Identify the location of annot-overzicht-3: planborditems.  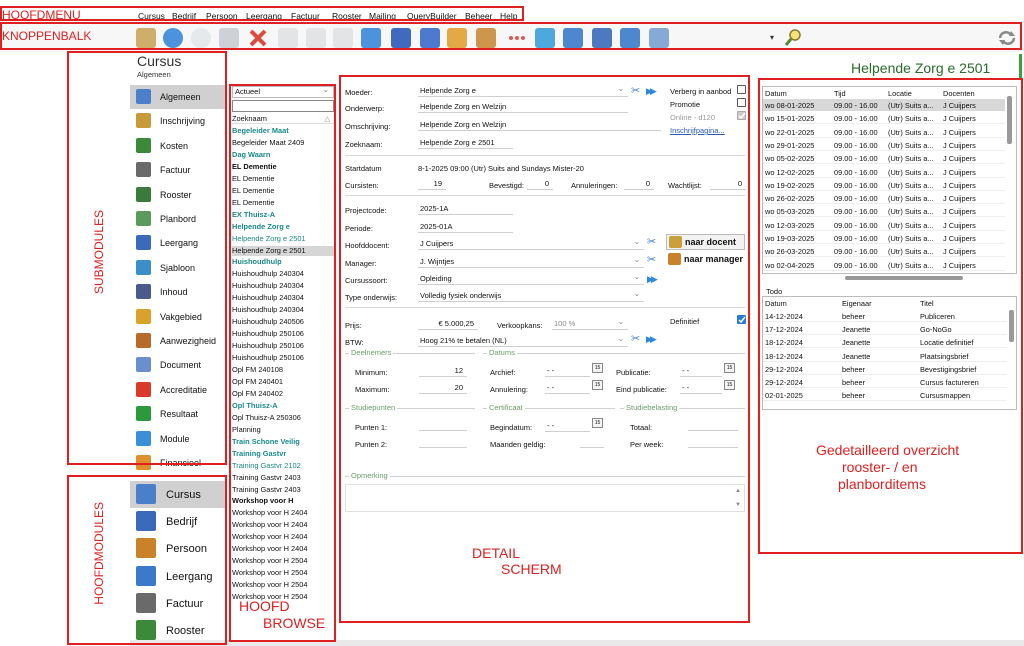
(882, 484).